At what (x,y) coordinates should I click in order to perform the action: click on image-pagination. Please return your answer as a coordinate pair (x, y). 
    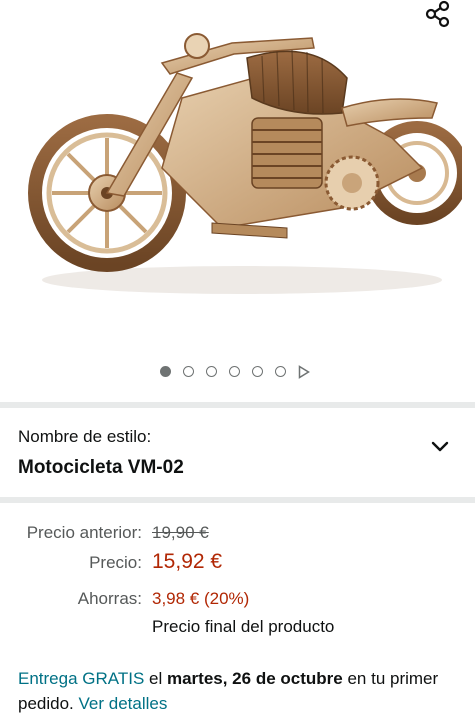
    Looking at the image, I should click on (237, 372).